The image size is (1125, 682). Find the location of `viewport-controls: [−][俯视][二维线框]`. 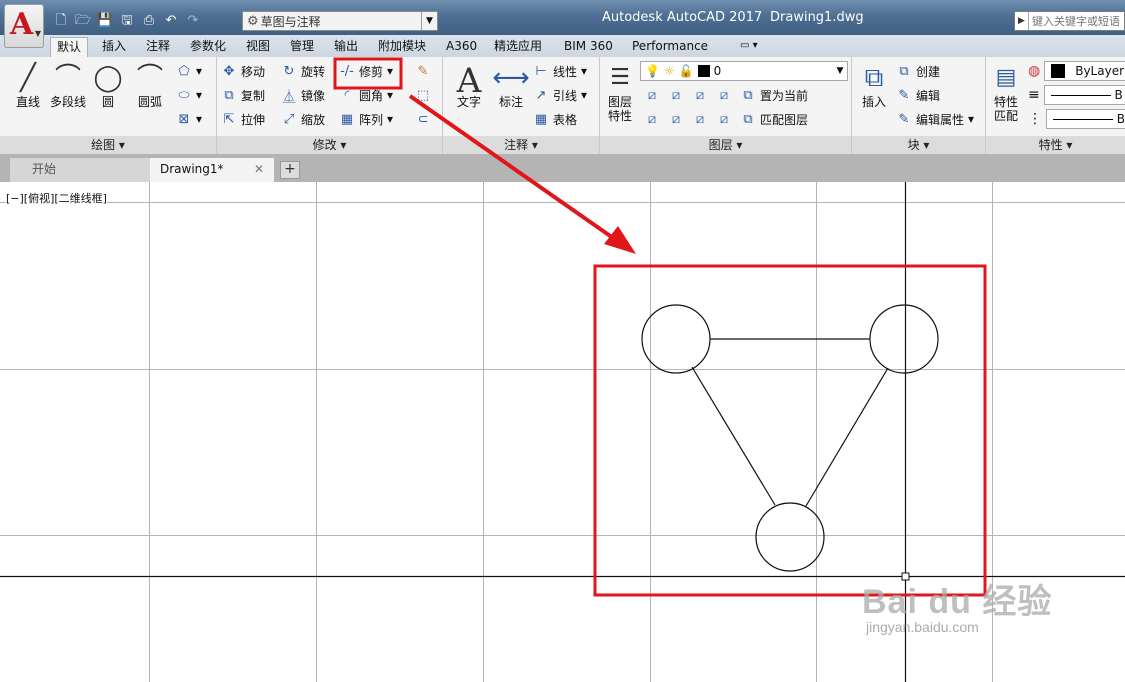

viewport-controls: [−][俯视][二维线框] is located at coordinates (56, 198).